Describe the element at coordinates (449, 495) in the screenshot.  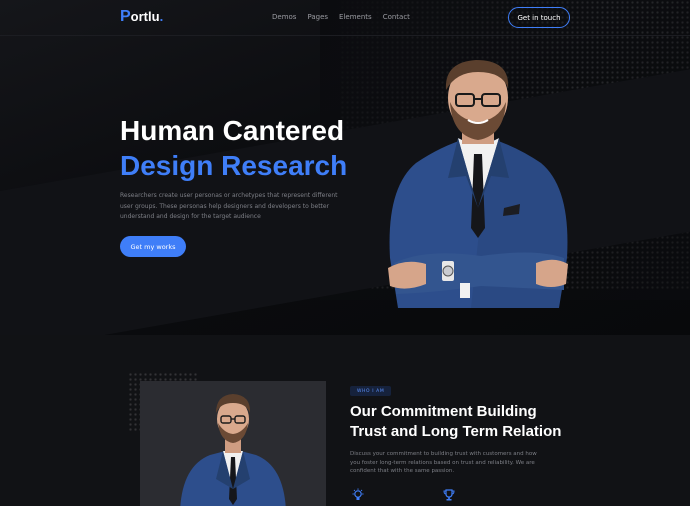
I see `trophy-icon` at that location.